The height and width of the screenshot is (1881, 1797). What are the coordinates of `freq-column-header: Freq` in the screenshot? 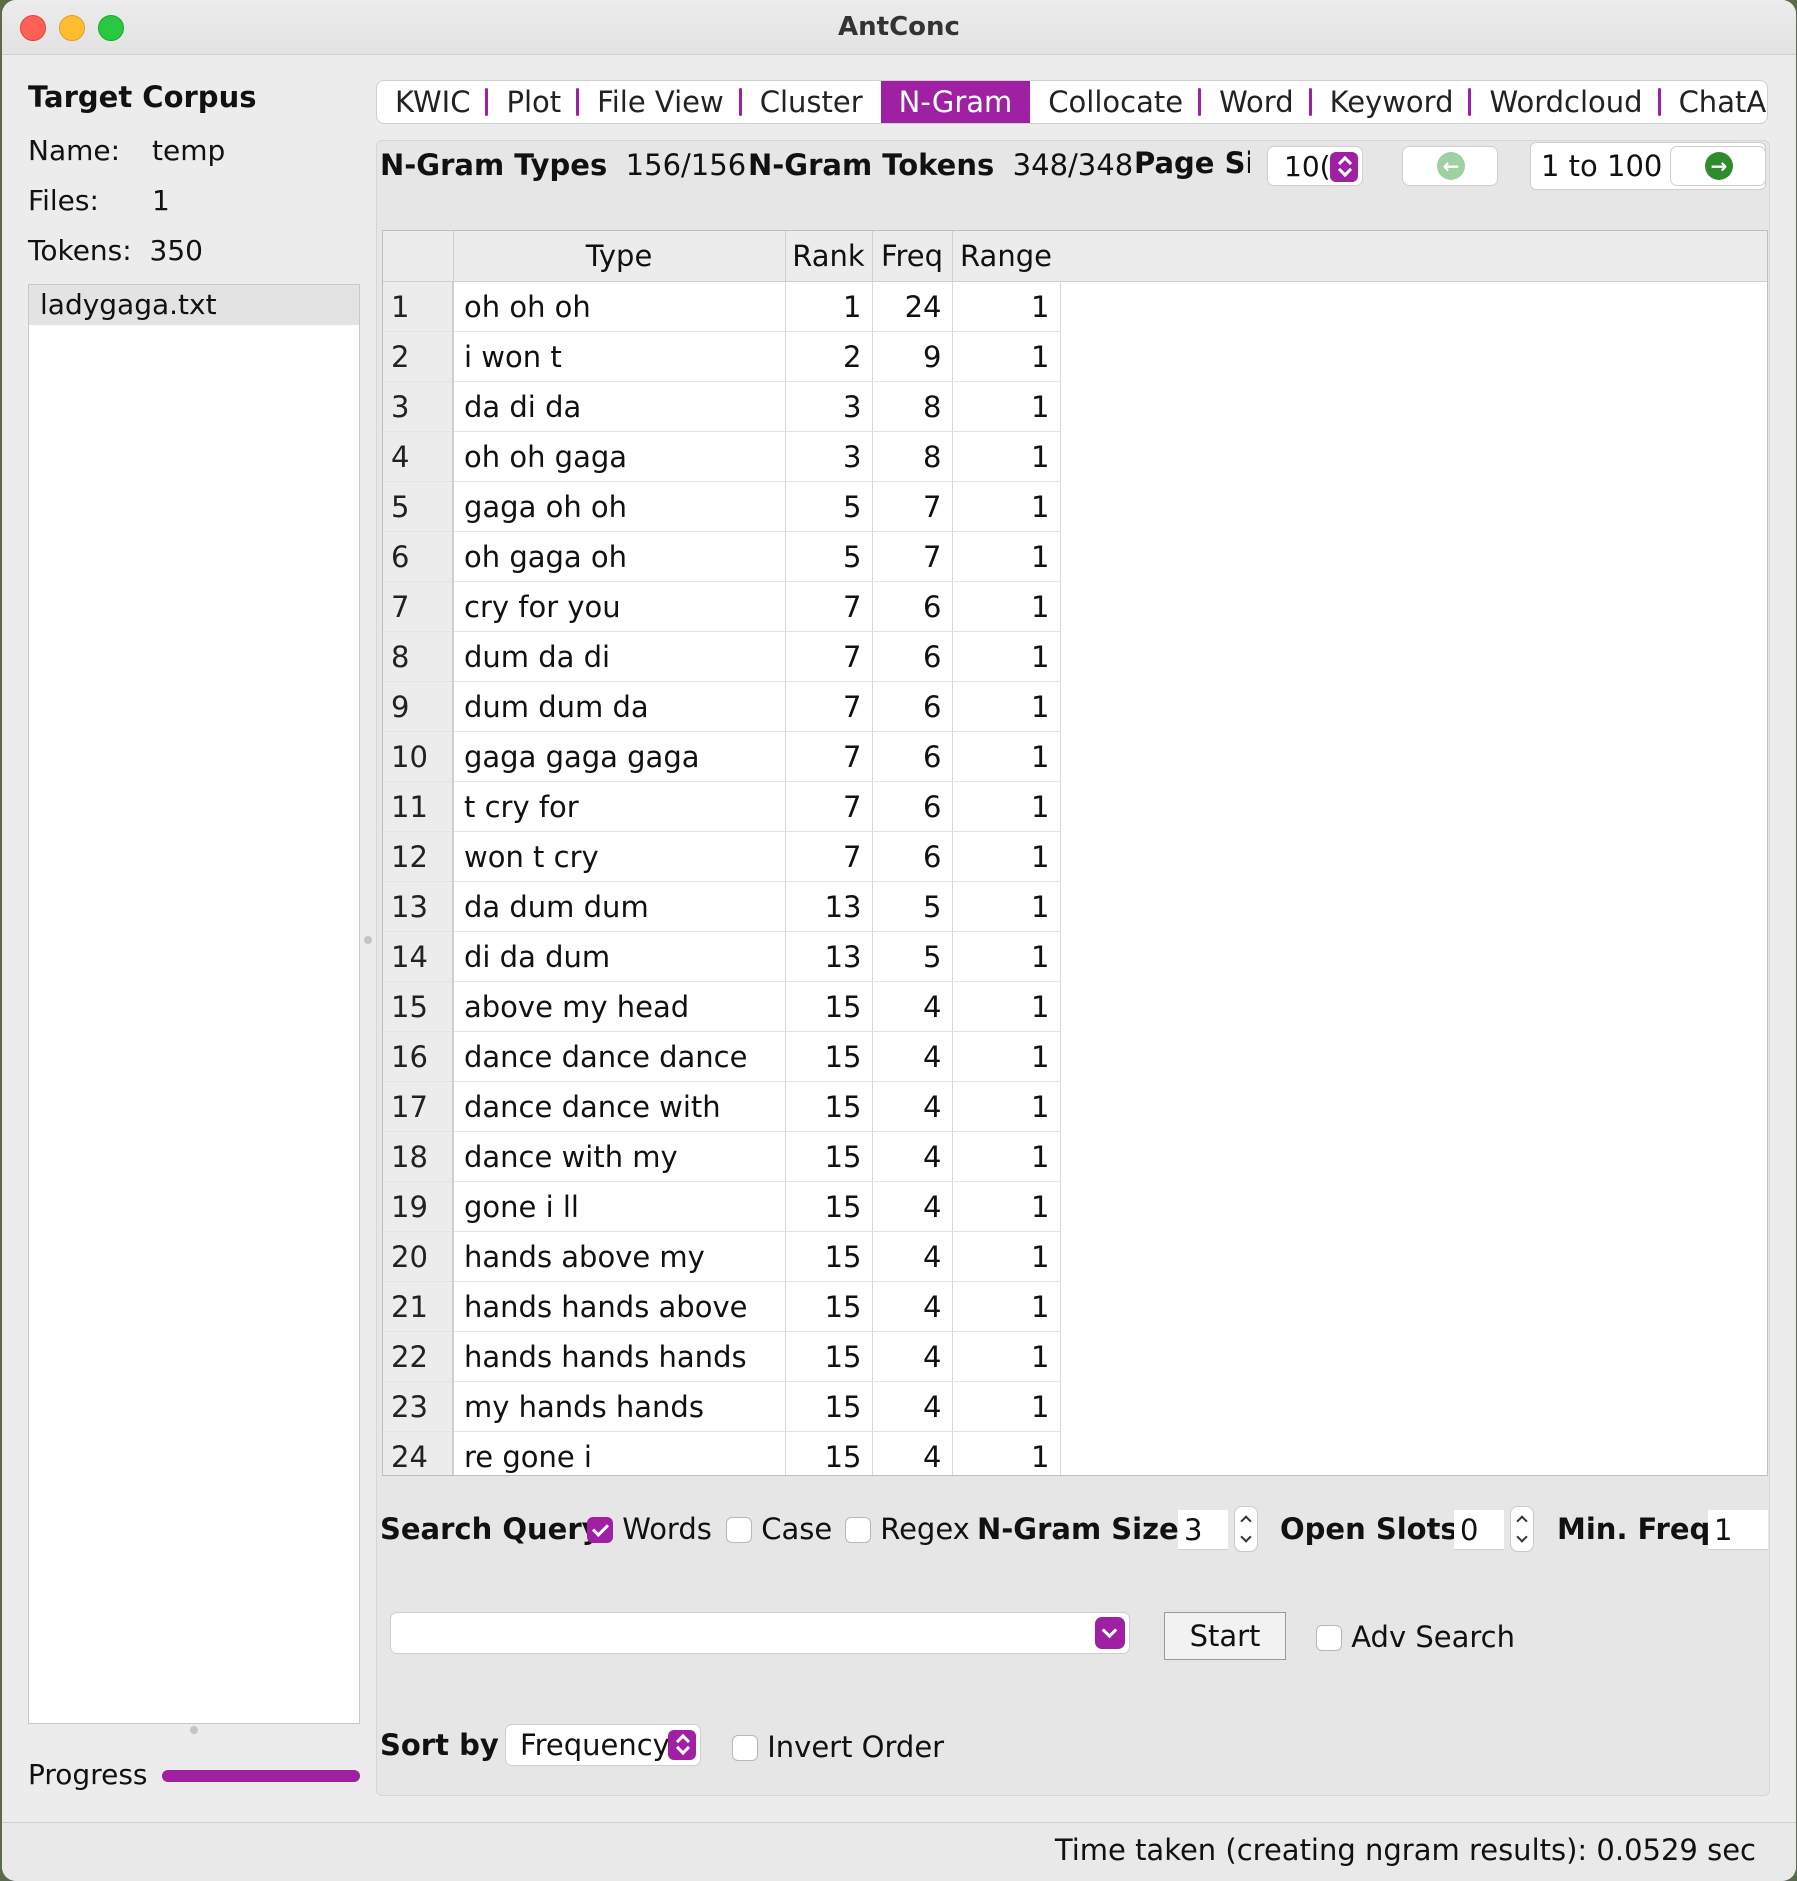 It's located at (912, 256).